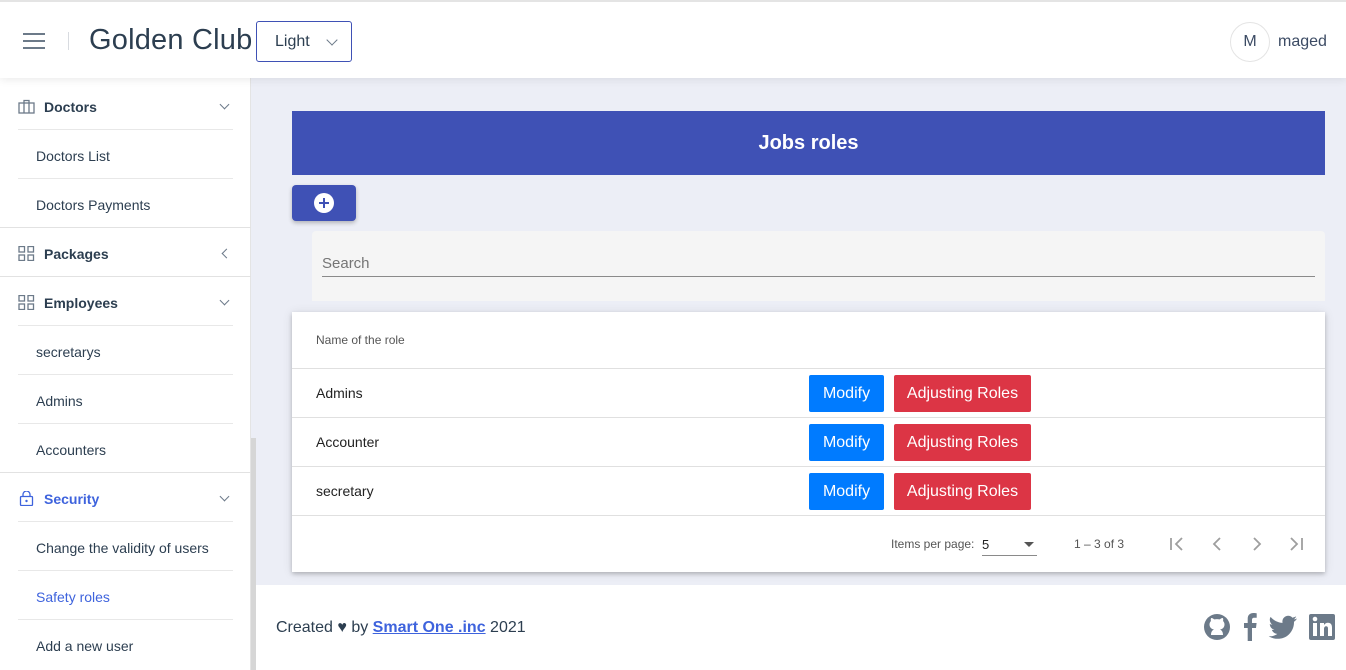 The height and width of the screenshot is (670, 1346). Describe the element at coordinates (1250, 42) in the screenshot. I see `avatar: M` at that location.